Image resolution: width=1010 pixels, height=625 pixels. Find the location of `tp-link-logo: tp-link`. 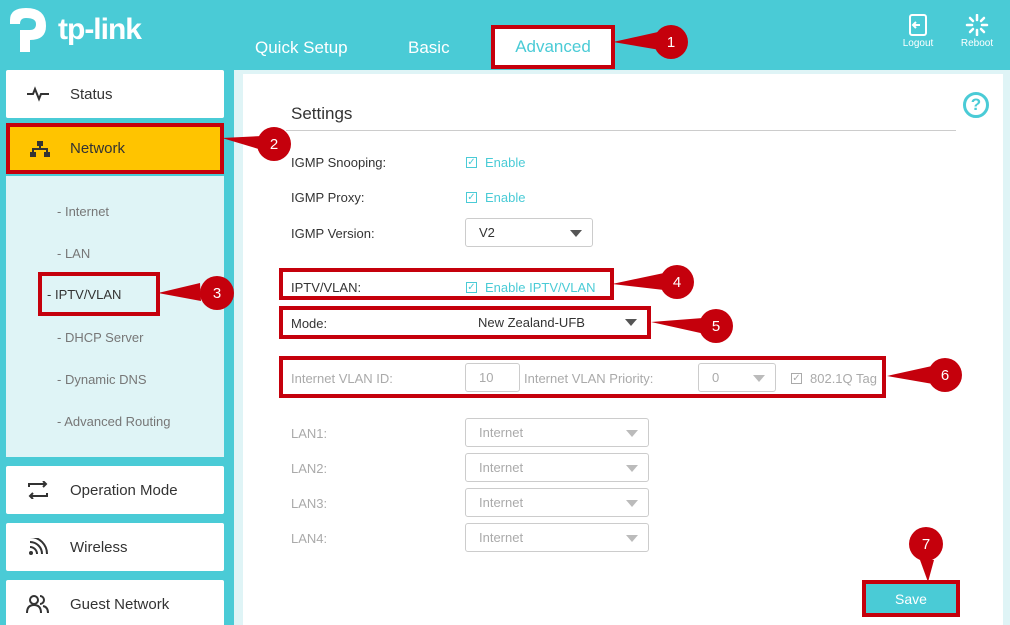

tp-link-logo: tp-link is located at coordinates (74, 30).